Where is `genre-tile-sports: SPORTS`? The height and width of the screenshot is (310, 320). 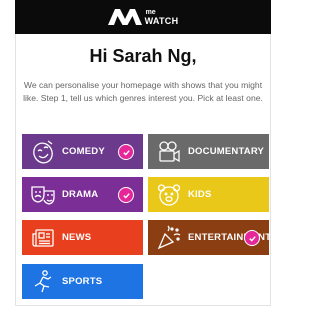
genre-tile-sports: SPORTS is located at coordinates (82, 281).